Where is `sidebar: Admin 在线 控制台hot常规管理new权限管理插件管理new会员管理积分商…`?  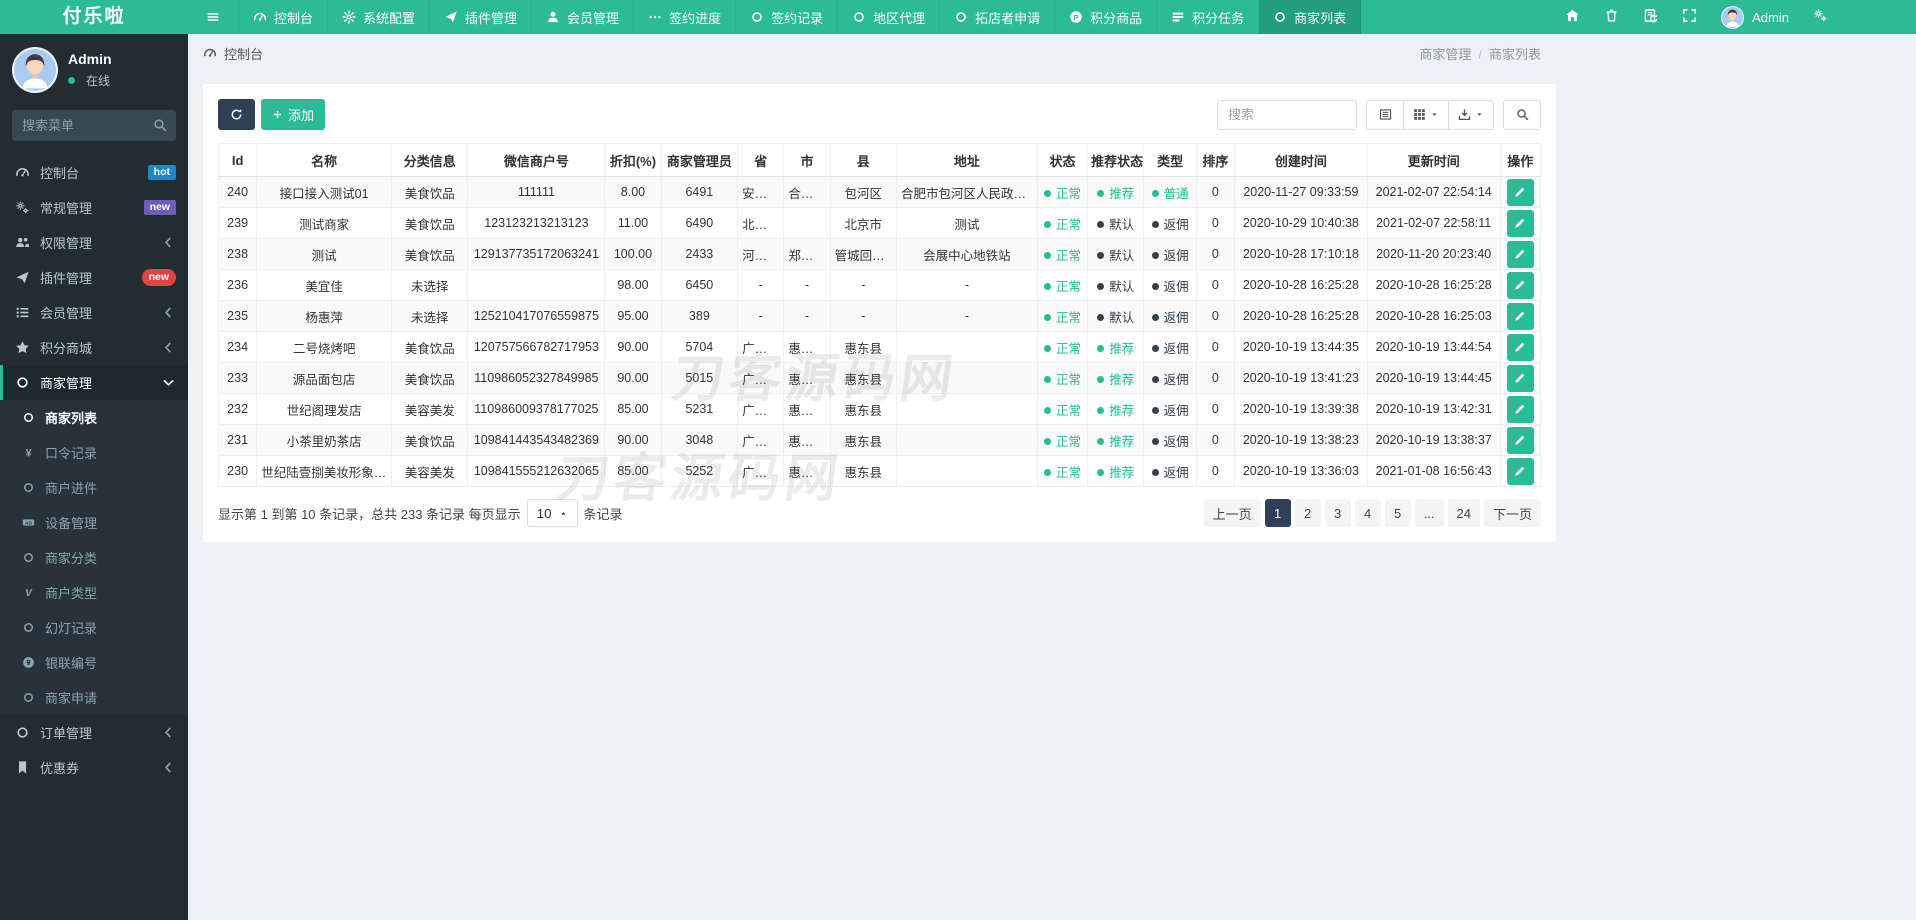
sidebar: Admin 在线 控制台hot常规管理new权限管理插件管理new会员管理积分商… is located at coordinates (94, 477).